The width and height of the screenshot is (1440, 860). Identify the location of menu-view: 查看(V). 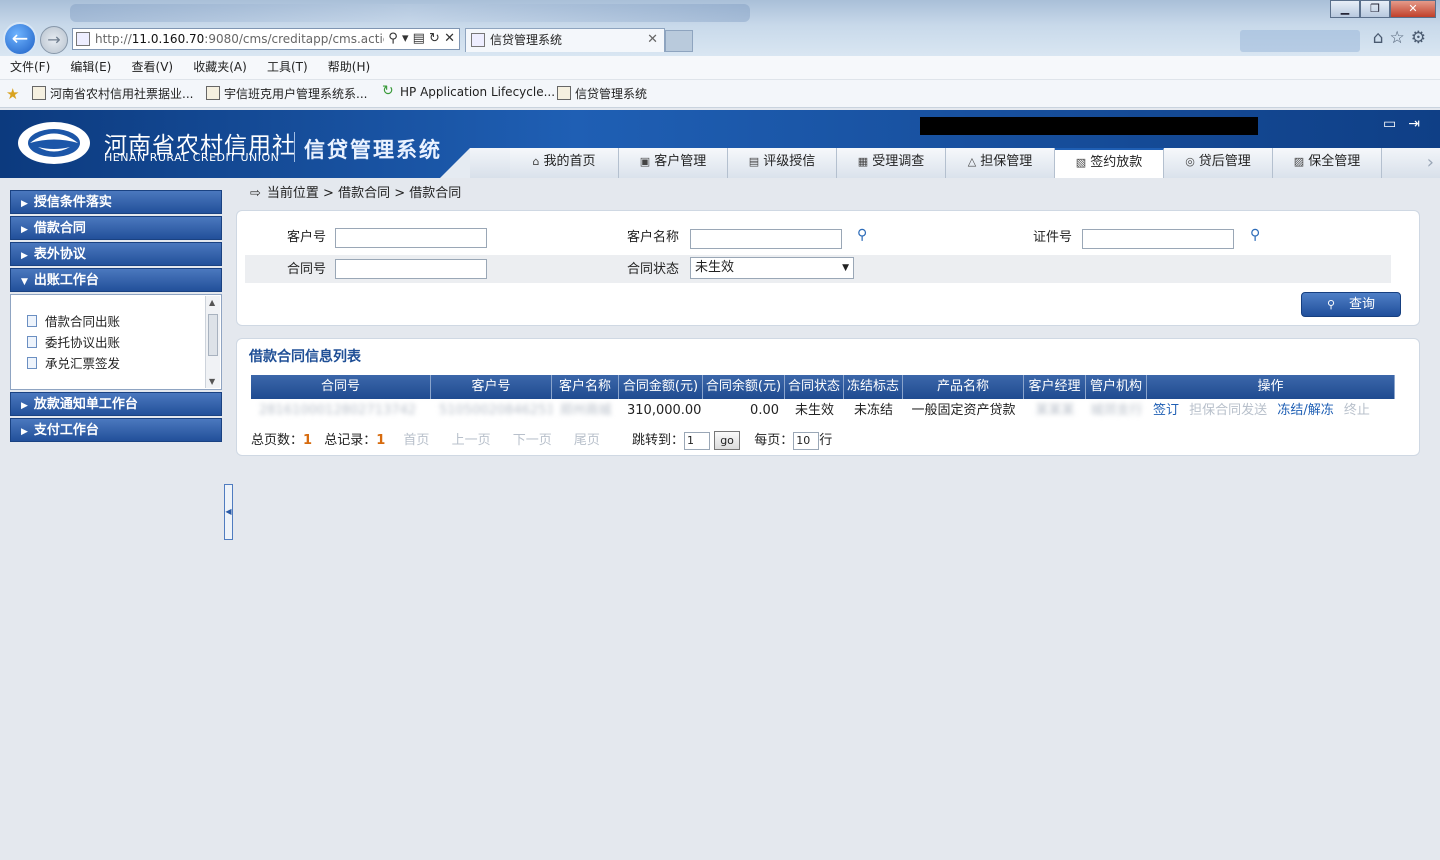
(153, 67).